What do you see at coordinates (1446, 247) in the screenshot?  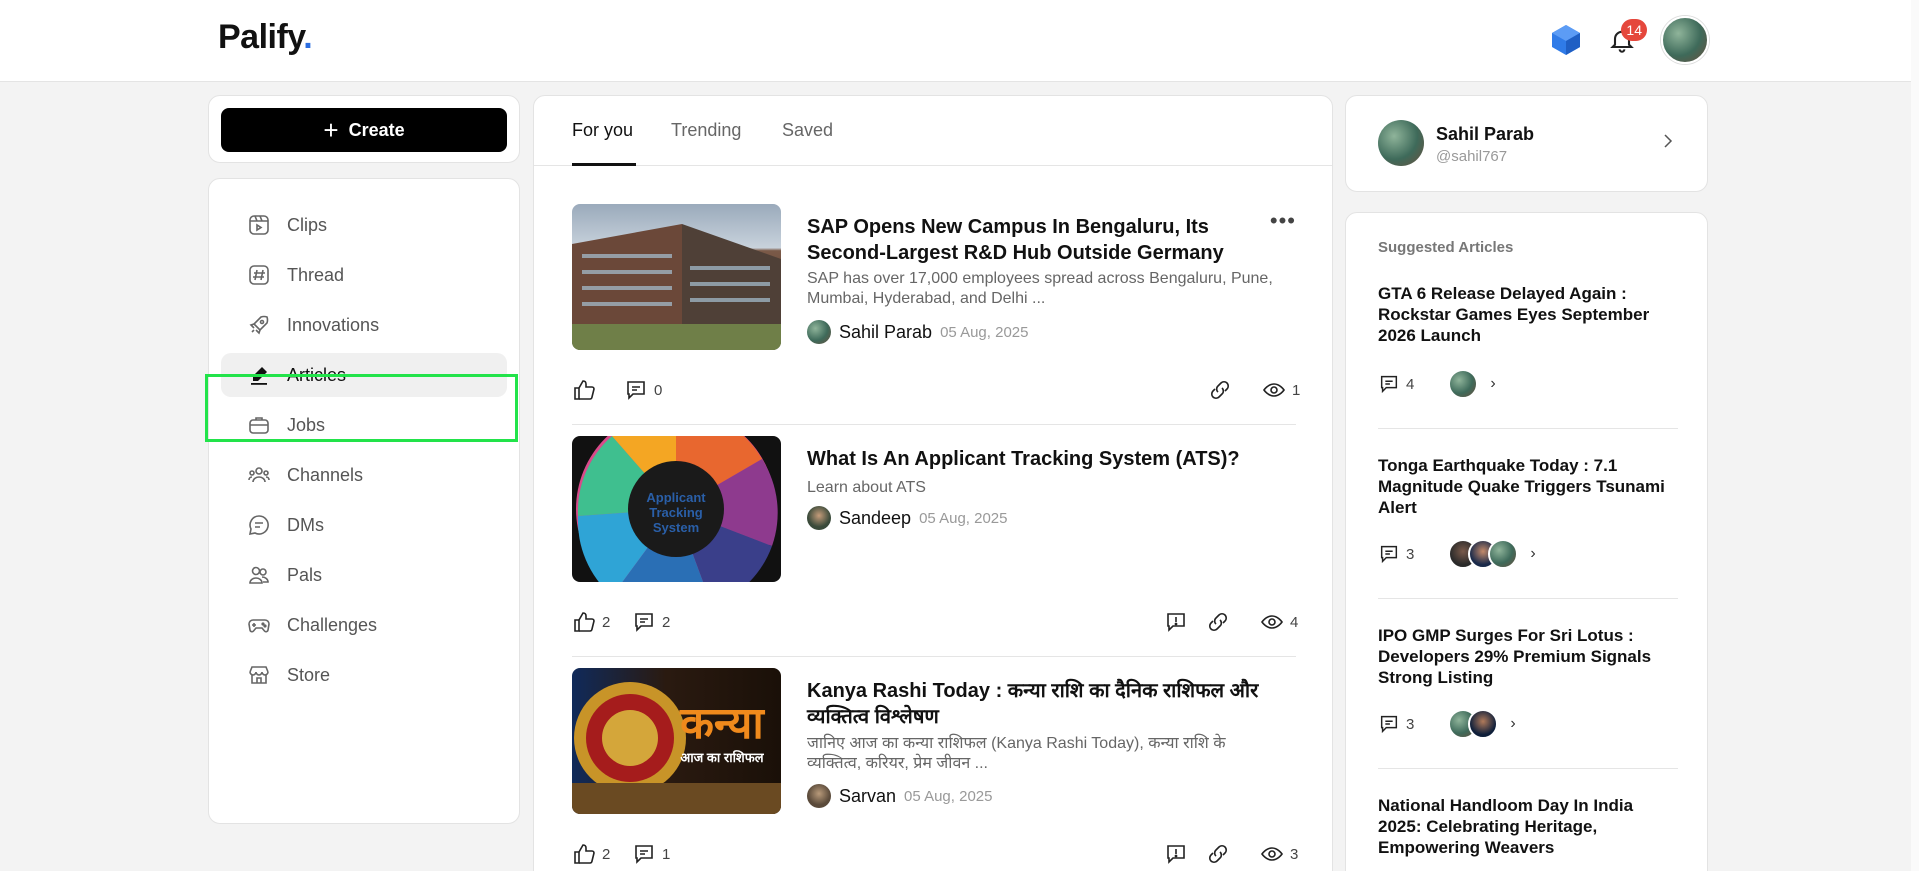 I see `suggested-heading: Suggested Articles` at bounding box center [1446, 247].